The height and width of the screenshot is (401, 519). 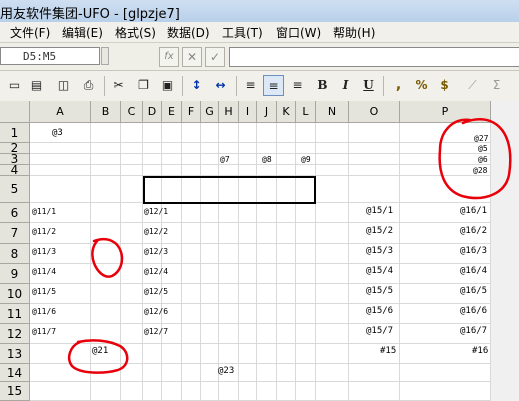 I want to click on annotation-circle-top-right, so click(x=475, y=159).